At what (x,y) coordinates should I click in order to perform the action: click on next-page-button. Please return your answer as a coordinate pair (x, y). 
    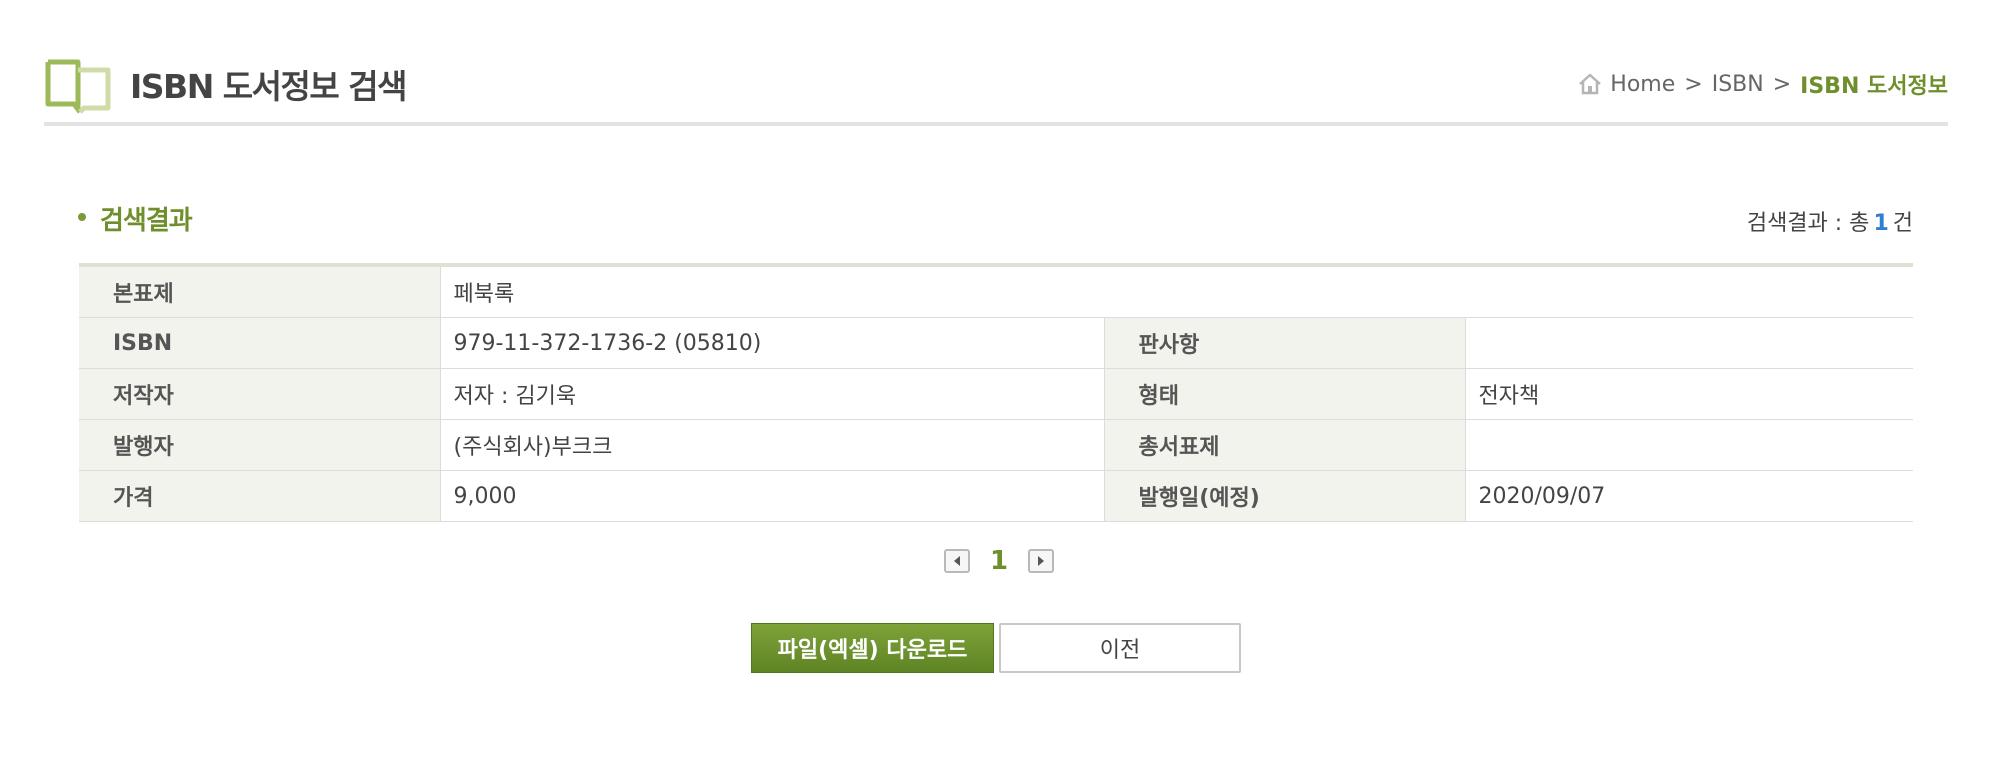
    Looking at the image, I should click on (1041, 561).